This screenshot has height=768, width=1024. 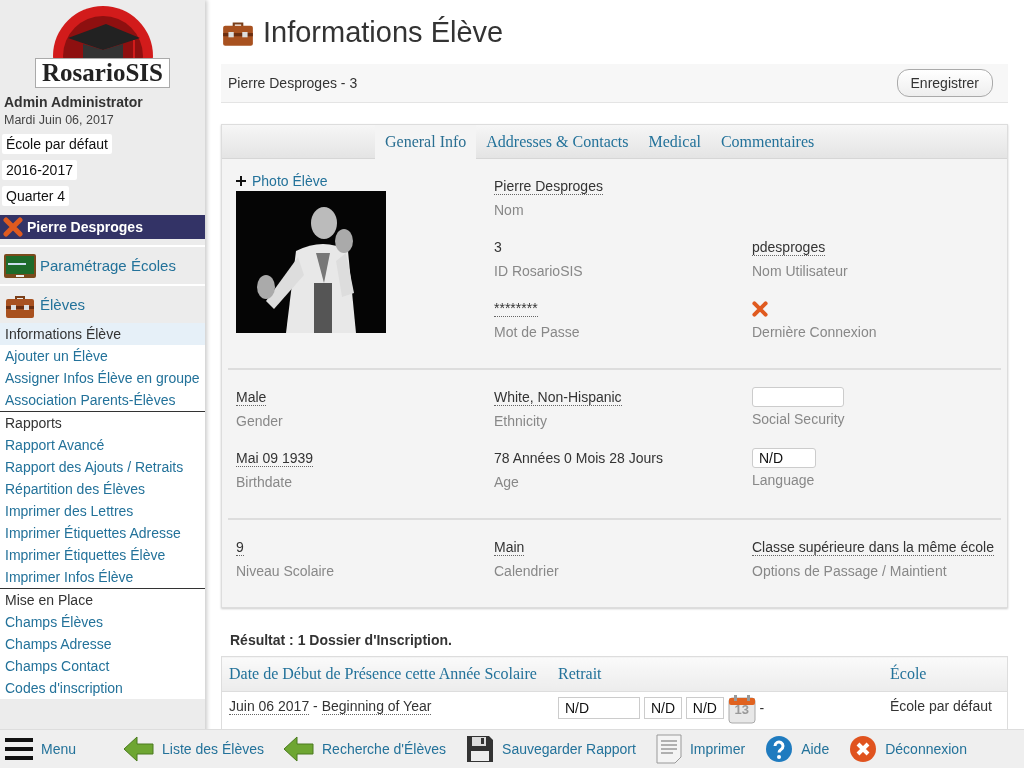 I want to click on field-value: 9, so click(x=240, y=547).